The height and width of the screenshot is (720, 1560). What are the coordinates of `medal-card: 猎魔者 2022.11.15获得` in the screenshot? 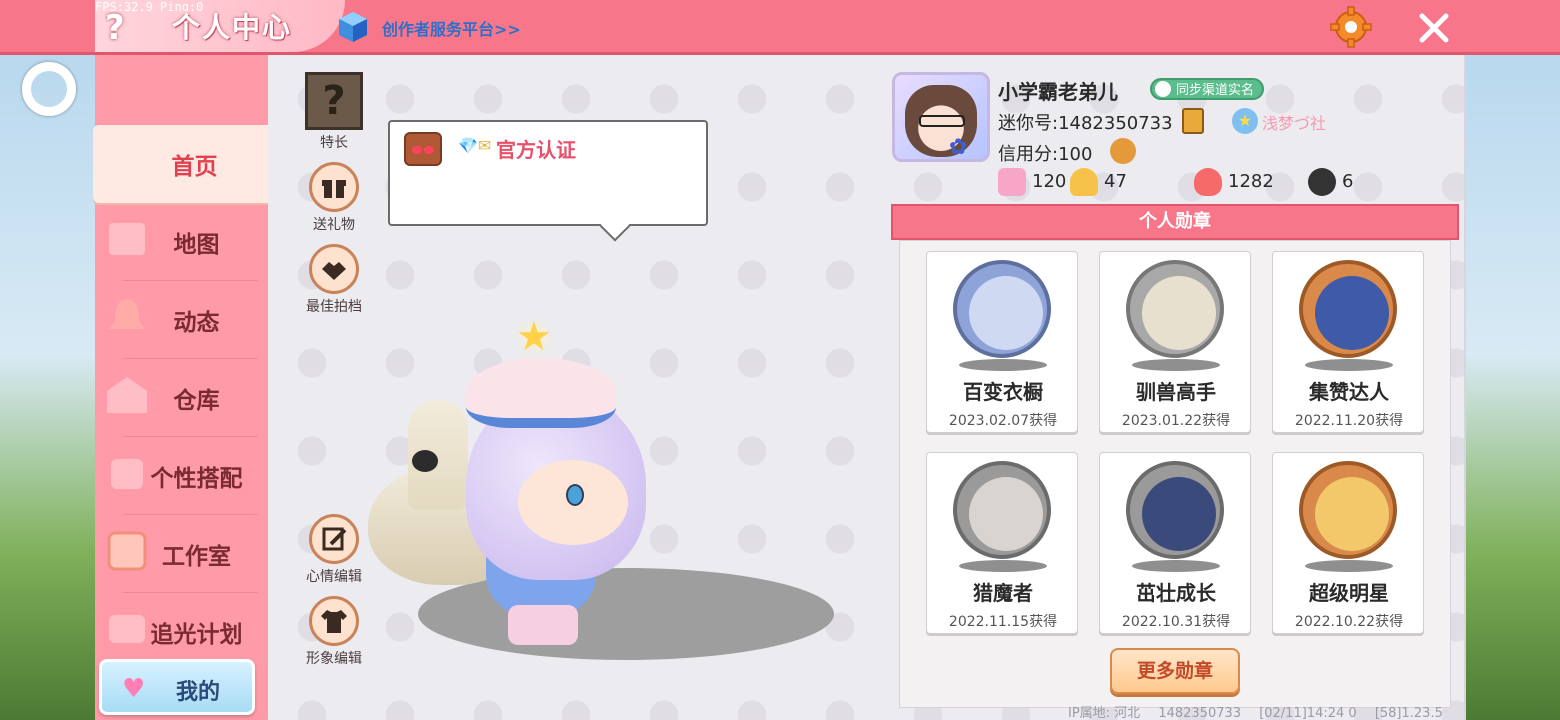 It's located at (1002, 543).